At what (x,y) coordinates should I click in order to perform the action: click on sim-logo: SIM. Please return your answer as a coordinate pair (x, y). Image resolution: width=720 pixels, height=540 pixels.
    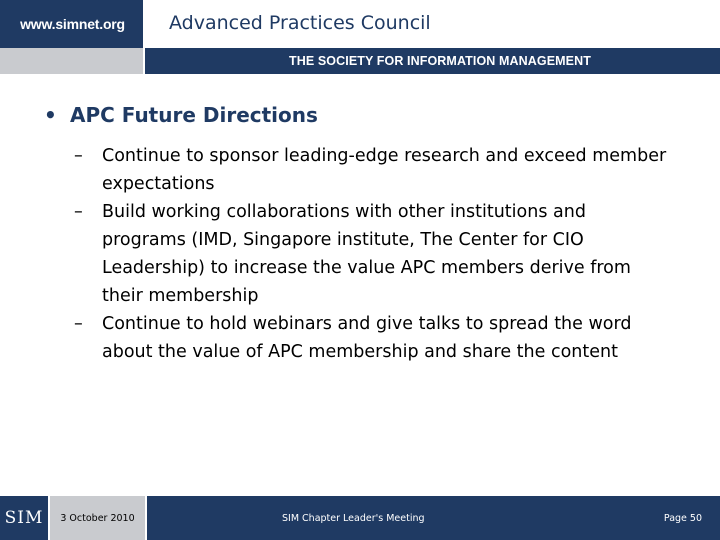
    Looking at the image, I should click on (24, 518).